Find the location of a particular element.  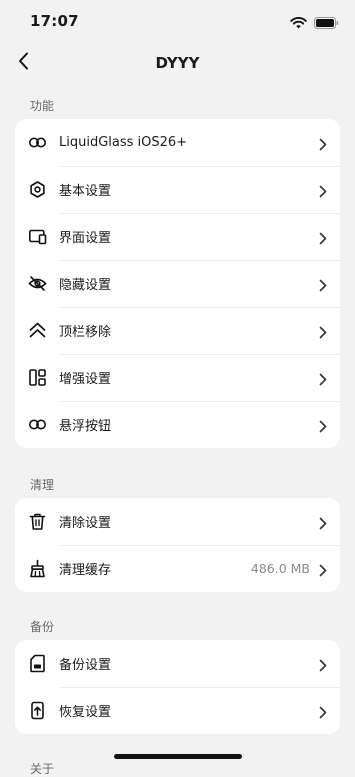

devices-icon is located at coordinates (37, 236).